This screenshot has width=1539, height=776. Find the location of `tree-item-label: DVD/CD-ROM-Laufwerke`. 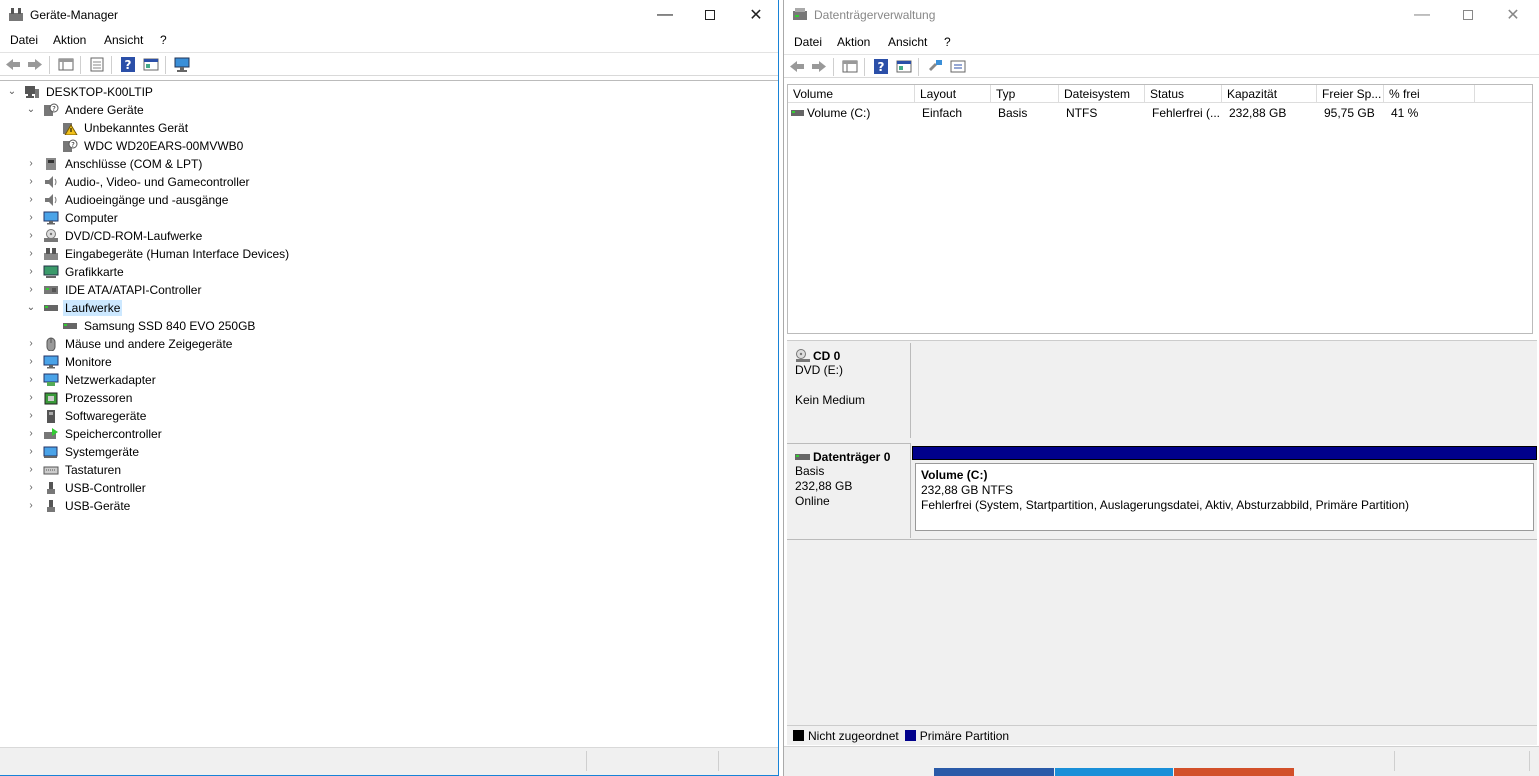

tree-item-label: DVD/CD-ROM-Laufwerke is located at coordinates (134, 236).